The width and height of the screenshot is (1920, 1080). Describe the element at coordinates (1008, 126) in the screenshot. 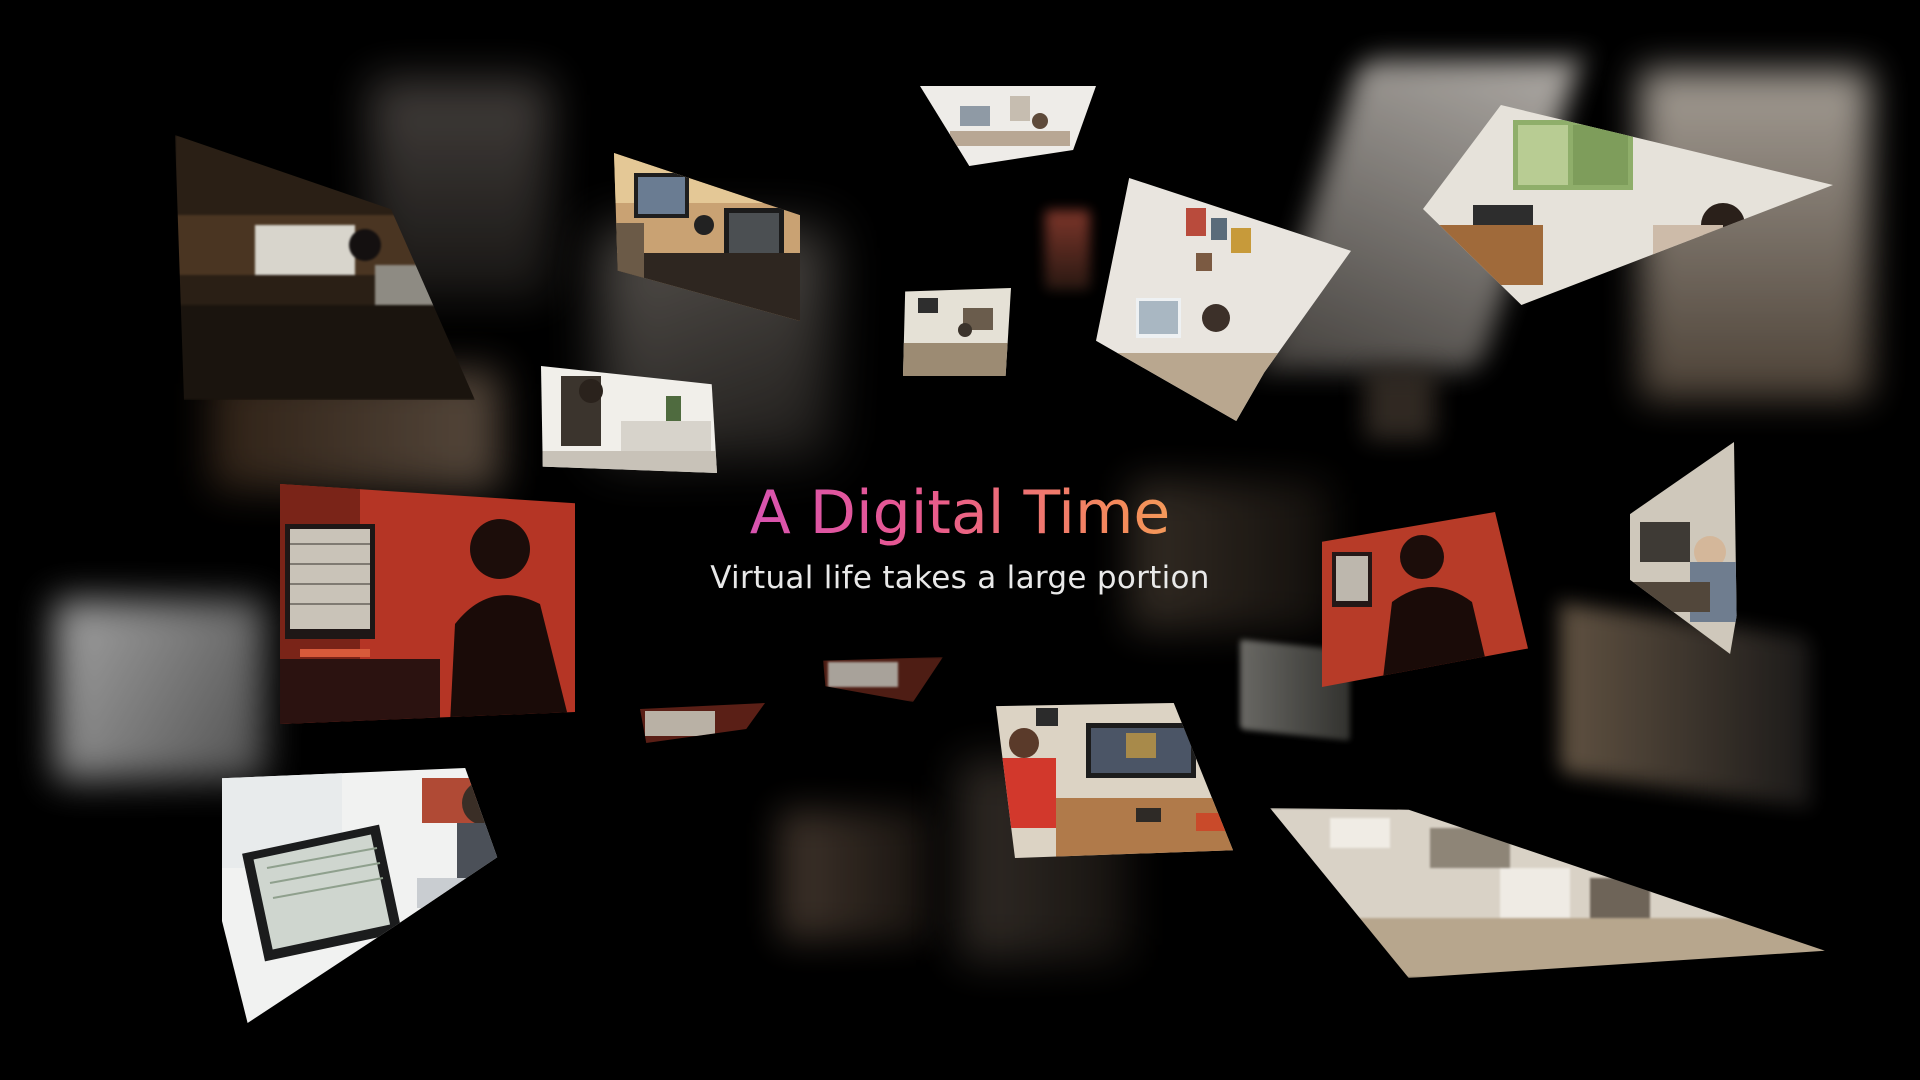

I see `photo-white-desk-top` at that location.